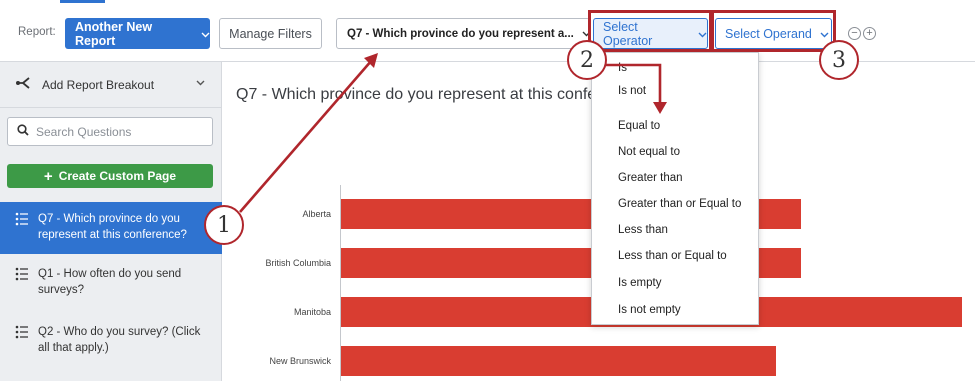 The image size is (975, 381). I want to click on callout-2: 2, so click(587, 60).